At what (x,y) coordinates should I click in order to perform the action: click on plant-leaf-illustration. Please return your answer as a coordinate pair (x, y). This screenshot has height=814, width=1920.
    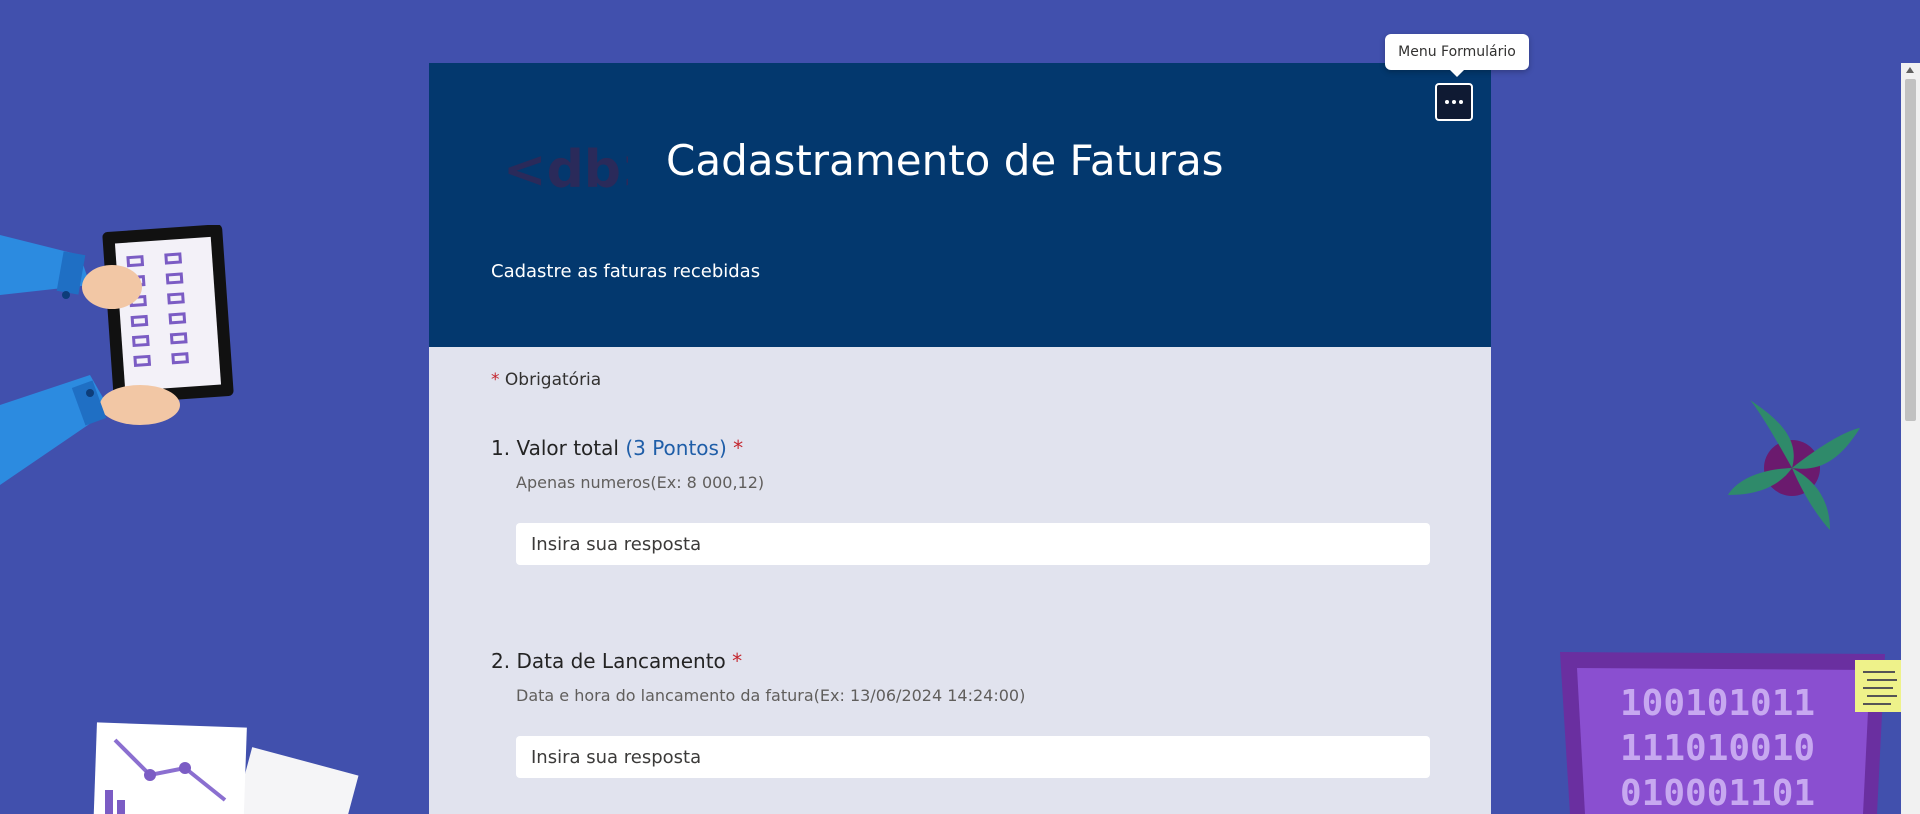
    Looking at the image, I should click on (1794, 465).